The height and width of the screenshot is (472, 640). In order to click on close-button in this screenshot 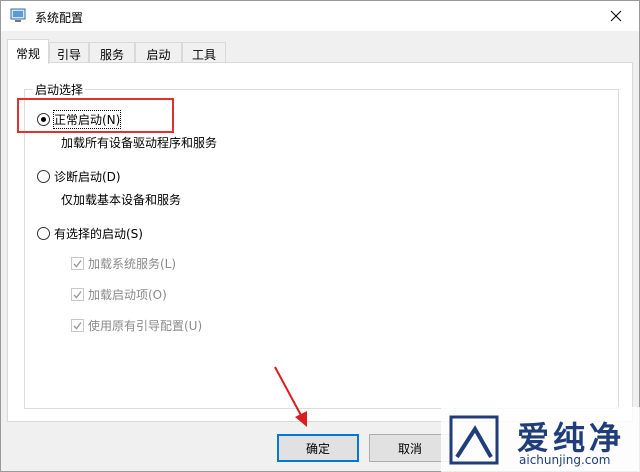, I will do `click(616, 16)`.